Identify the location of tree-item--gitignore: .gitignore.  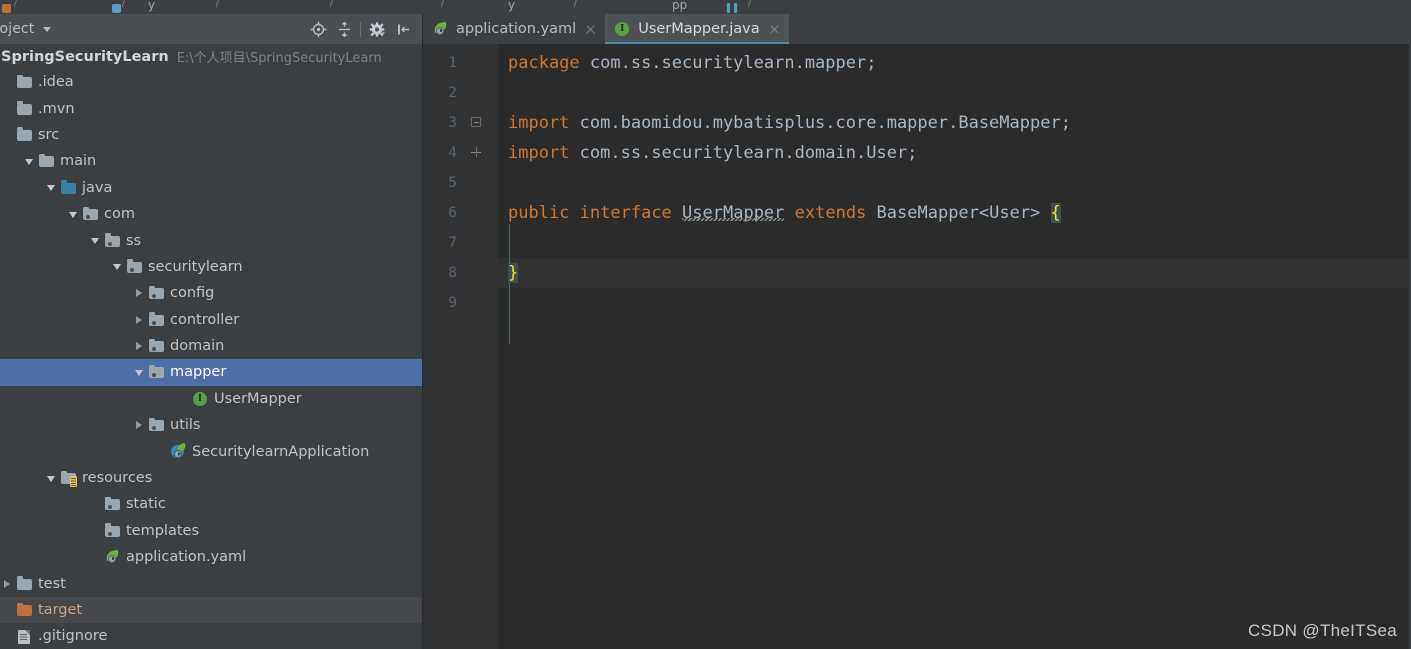
(211, 636).